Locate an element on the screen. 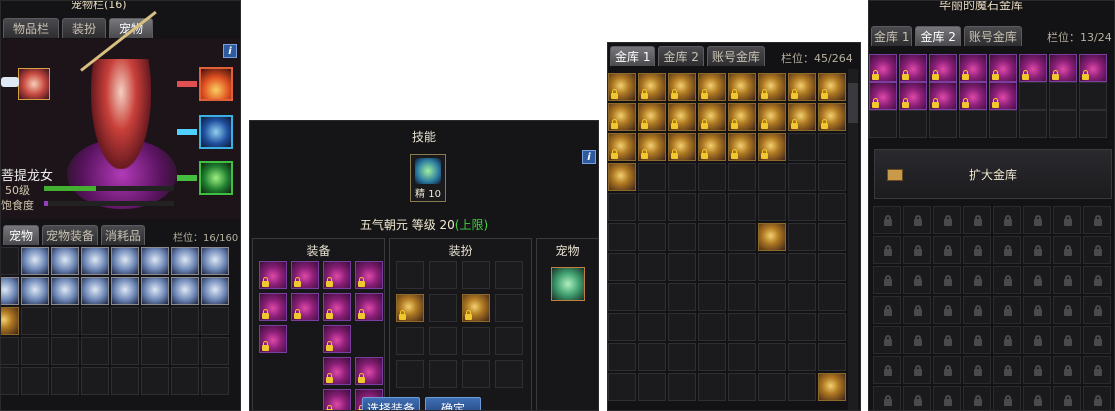  tab-account-vault: 账号金库 is located at coordinates (735, 56).